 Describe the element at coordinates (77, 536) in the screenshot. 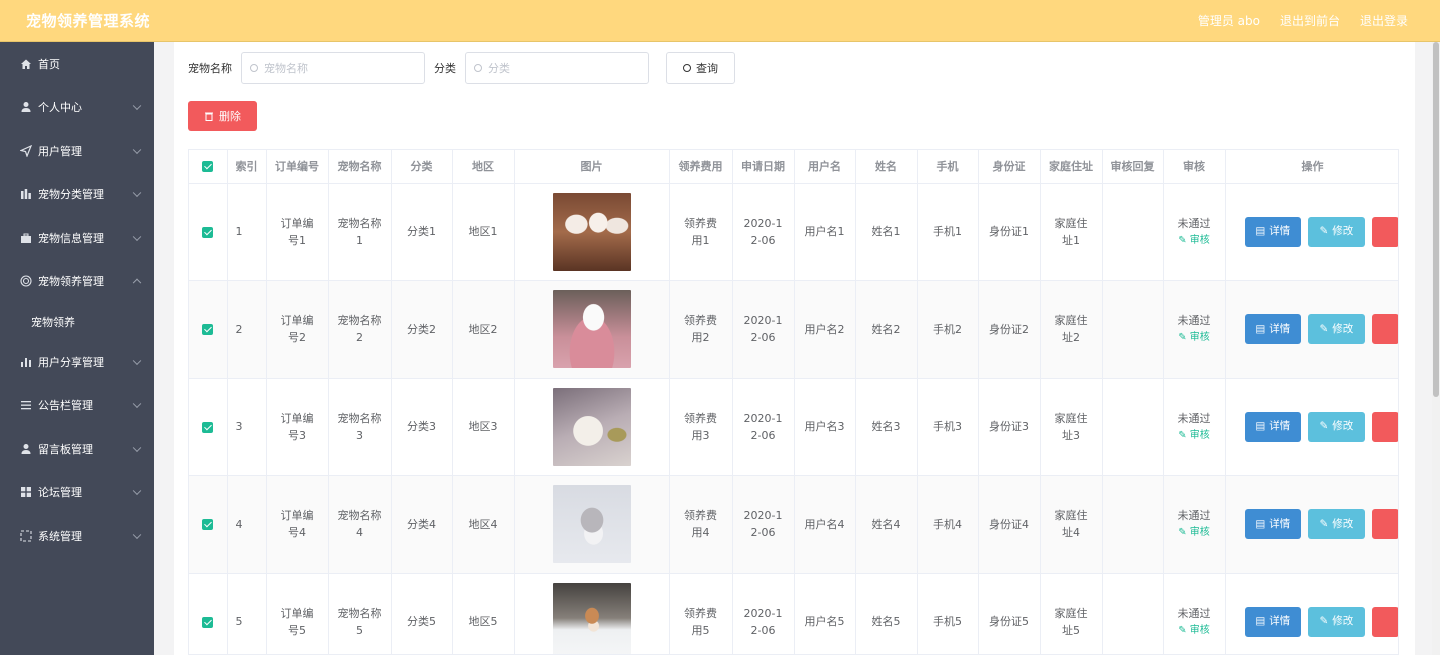

I see `sidebar-item-system: 系统管理` at that location.